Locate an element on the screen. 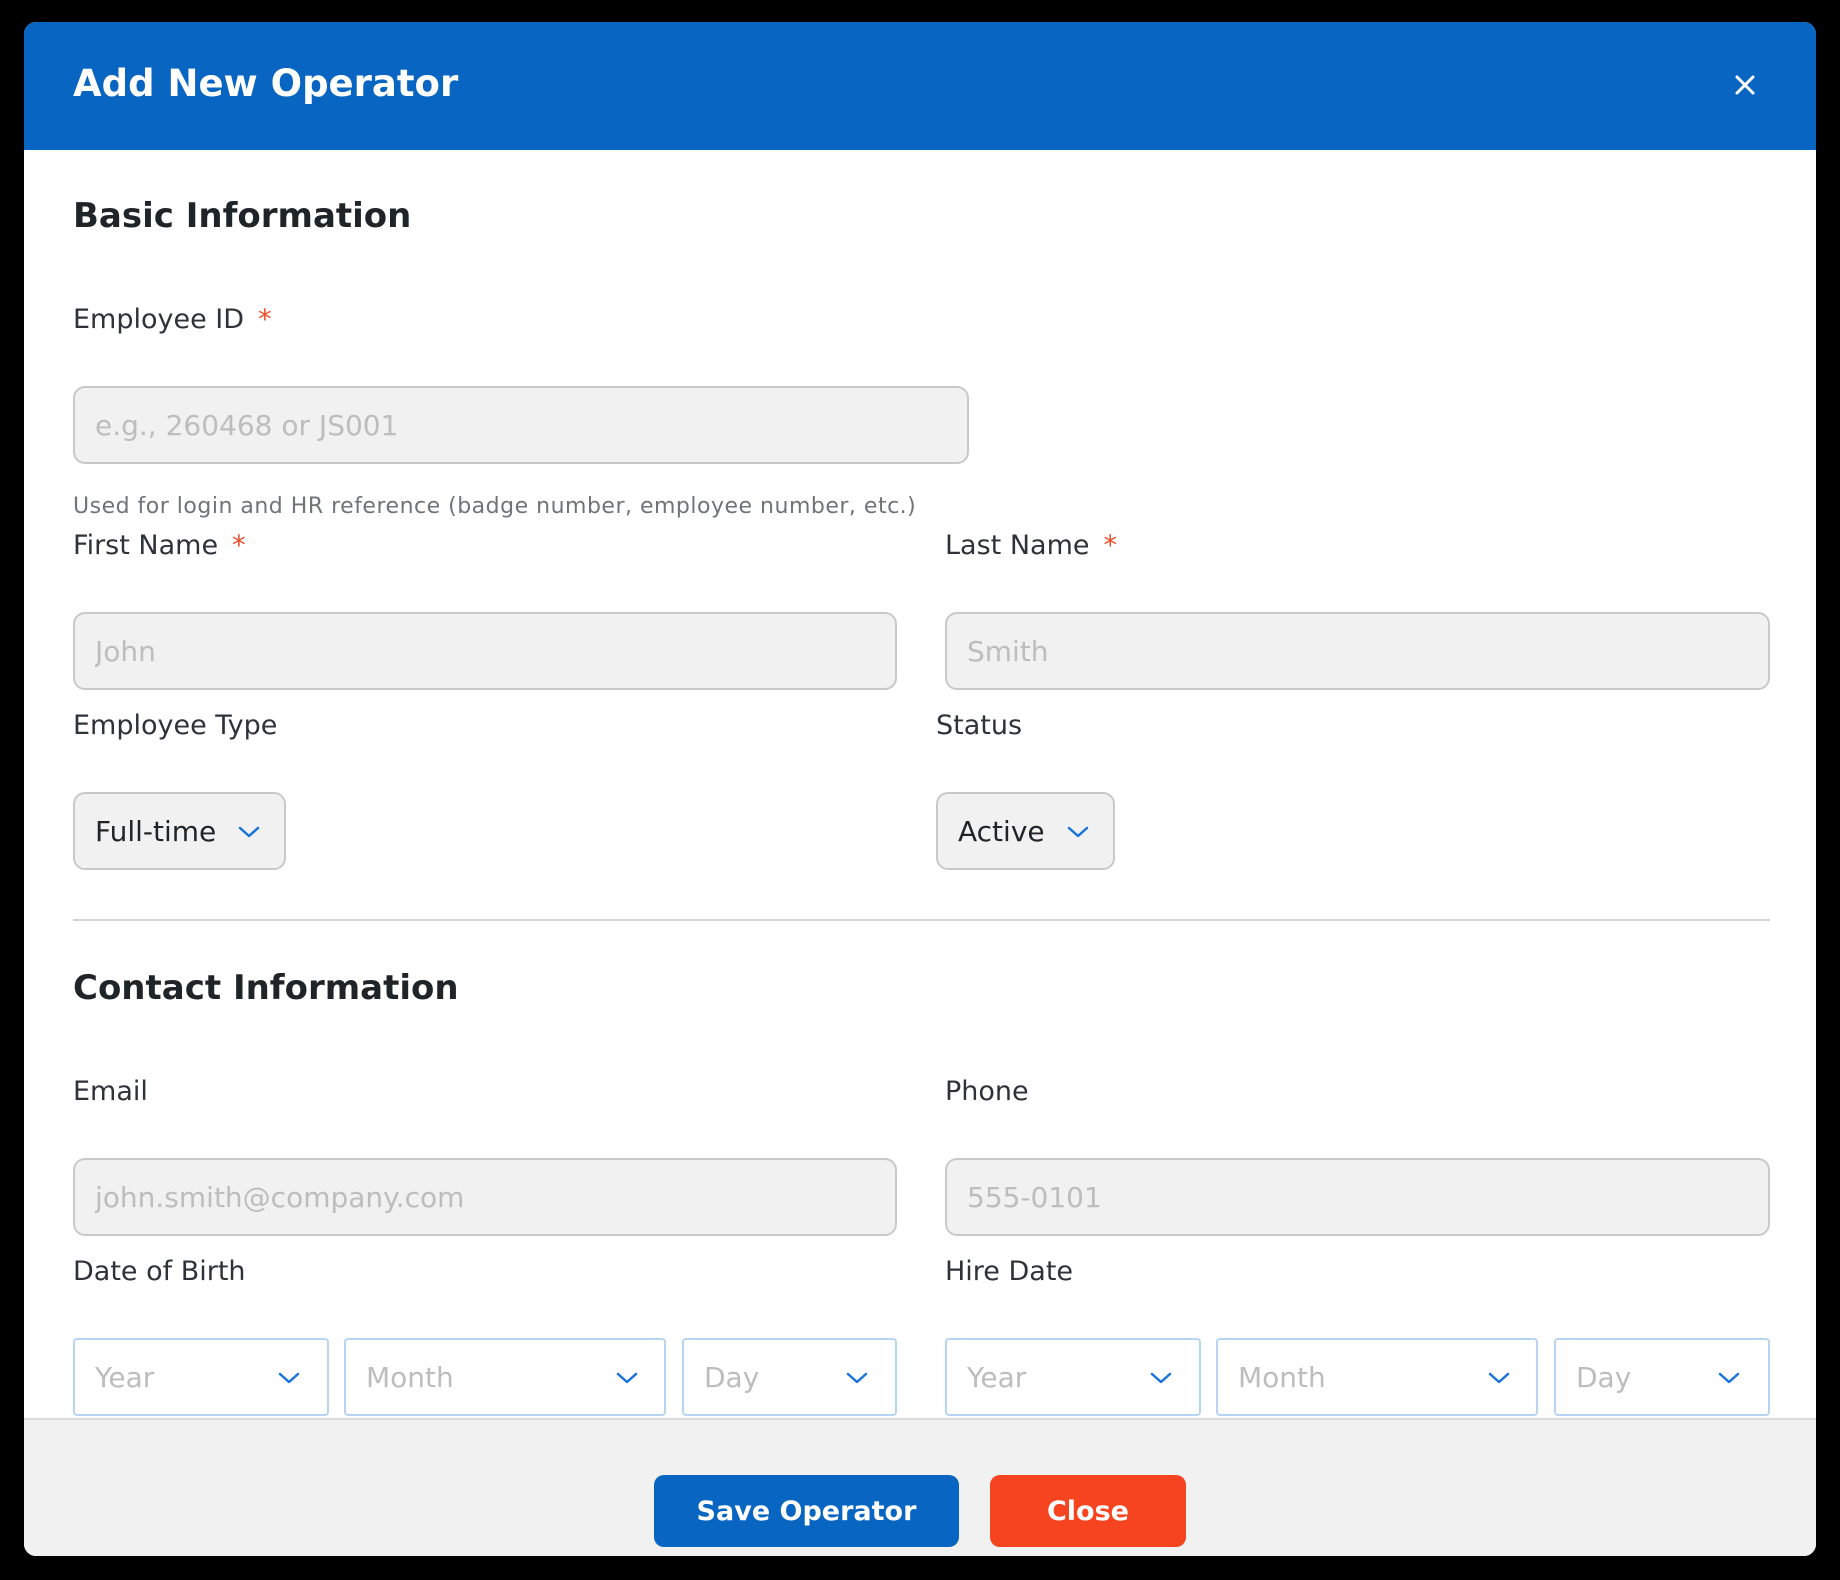 Image resolution: width=1840 pixels, height=1580 pixels. dob-day-placeholder: Day is located at coordinates (732, 1377).